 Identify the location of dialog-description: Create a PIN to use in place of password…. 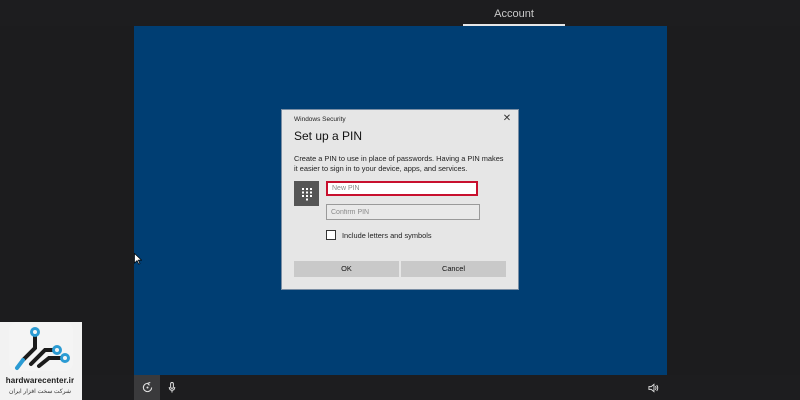
(399, 163).